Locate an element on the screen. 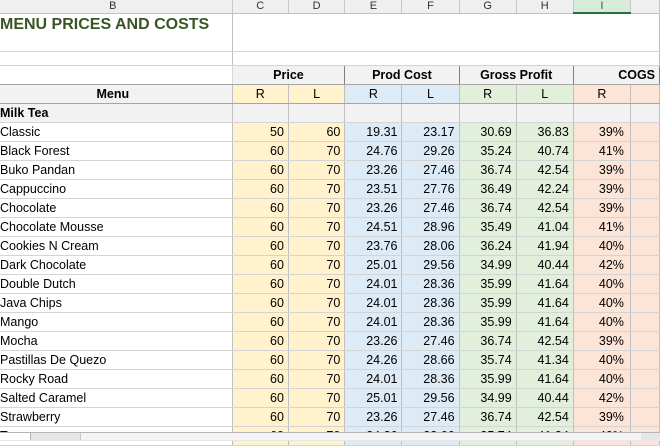 This screenshot has width=660, height=446. column-header-e: E is located at coordinates (373, 7).